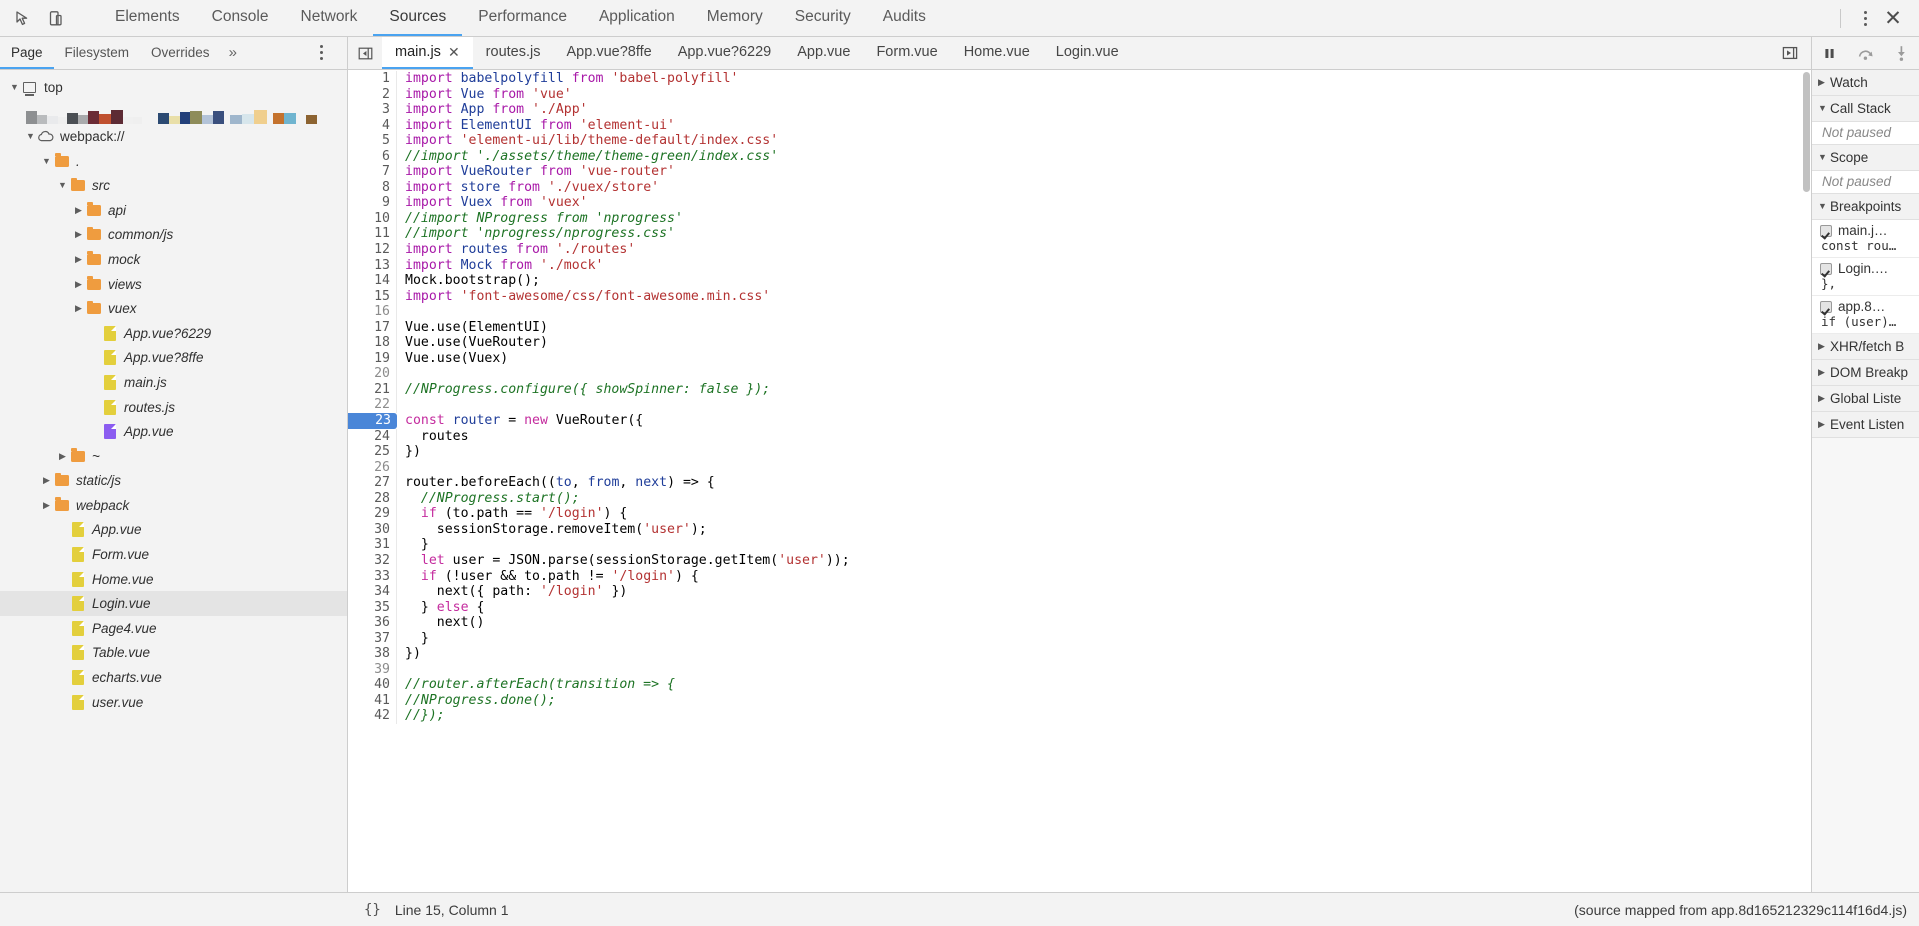 The height and width of the screenshot is (926, 1919). Describe the element at coordinates (372, 125) in the screenshot. I see `line-number: 4` at that location.